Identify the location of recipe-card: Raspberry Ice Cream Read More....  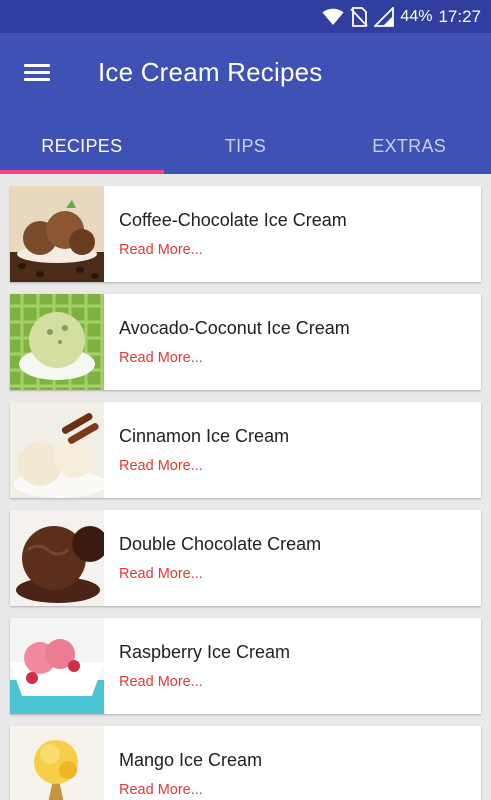
(245, 666).